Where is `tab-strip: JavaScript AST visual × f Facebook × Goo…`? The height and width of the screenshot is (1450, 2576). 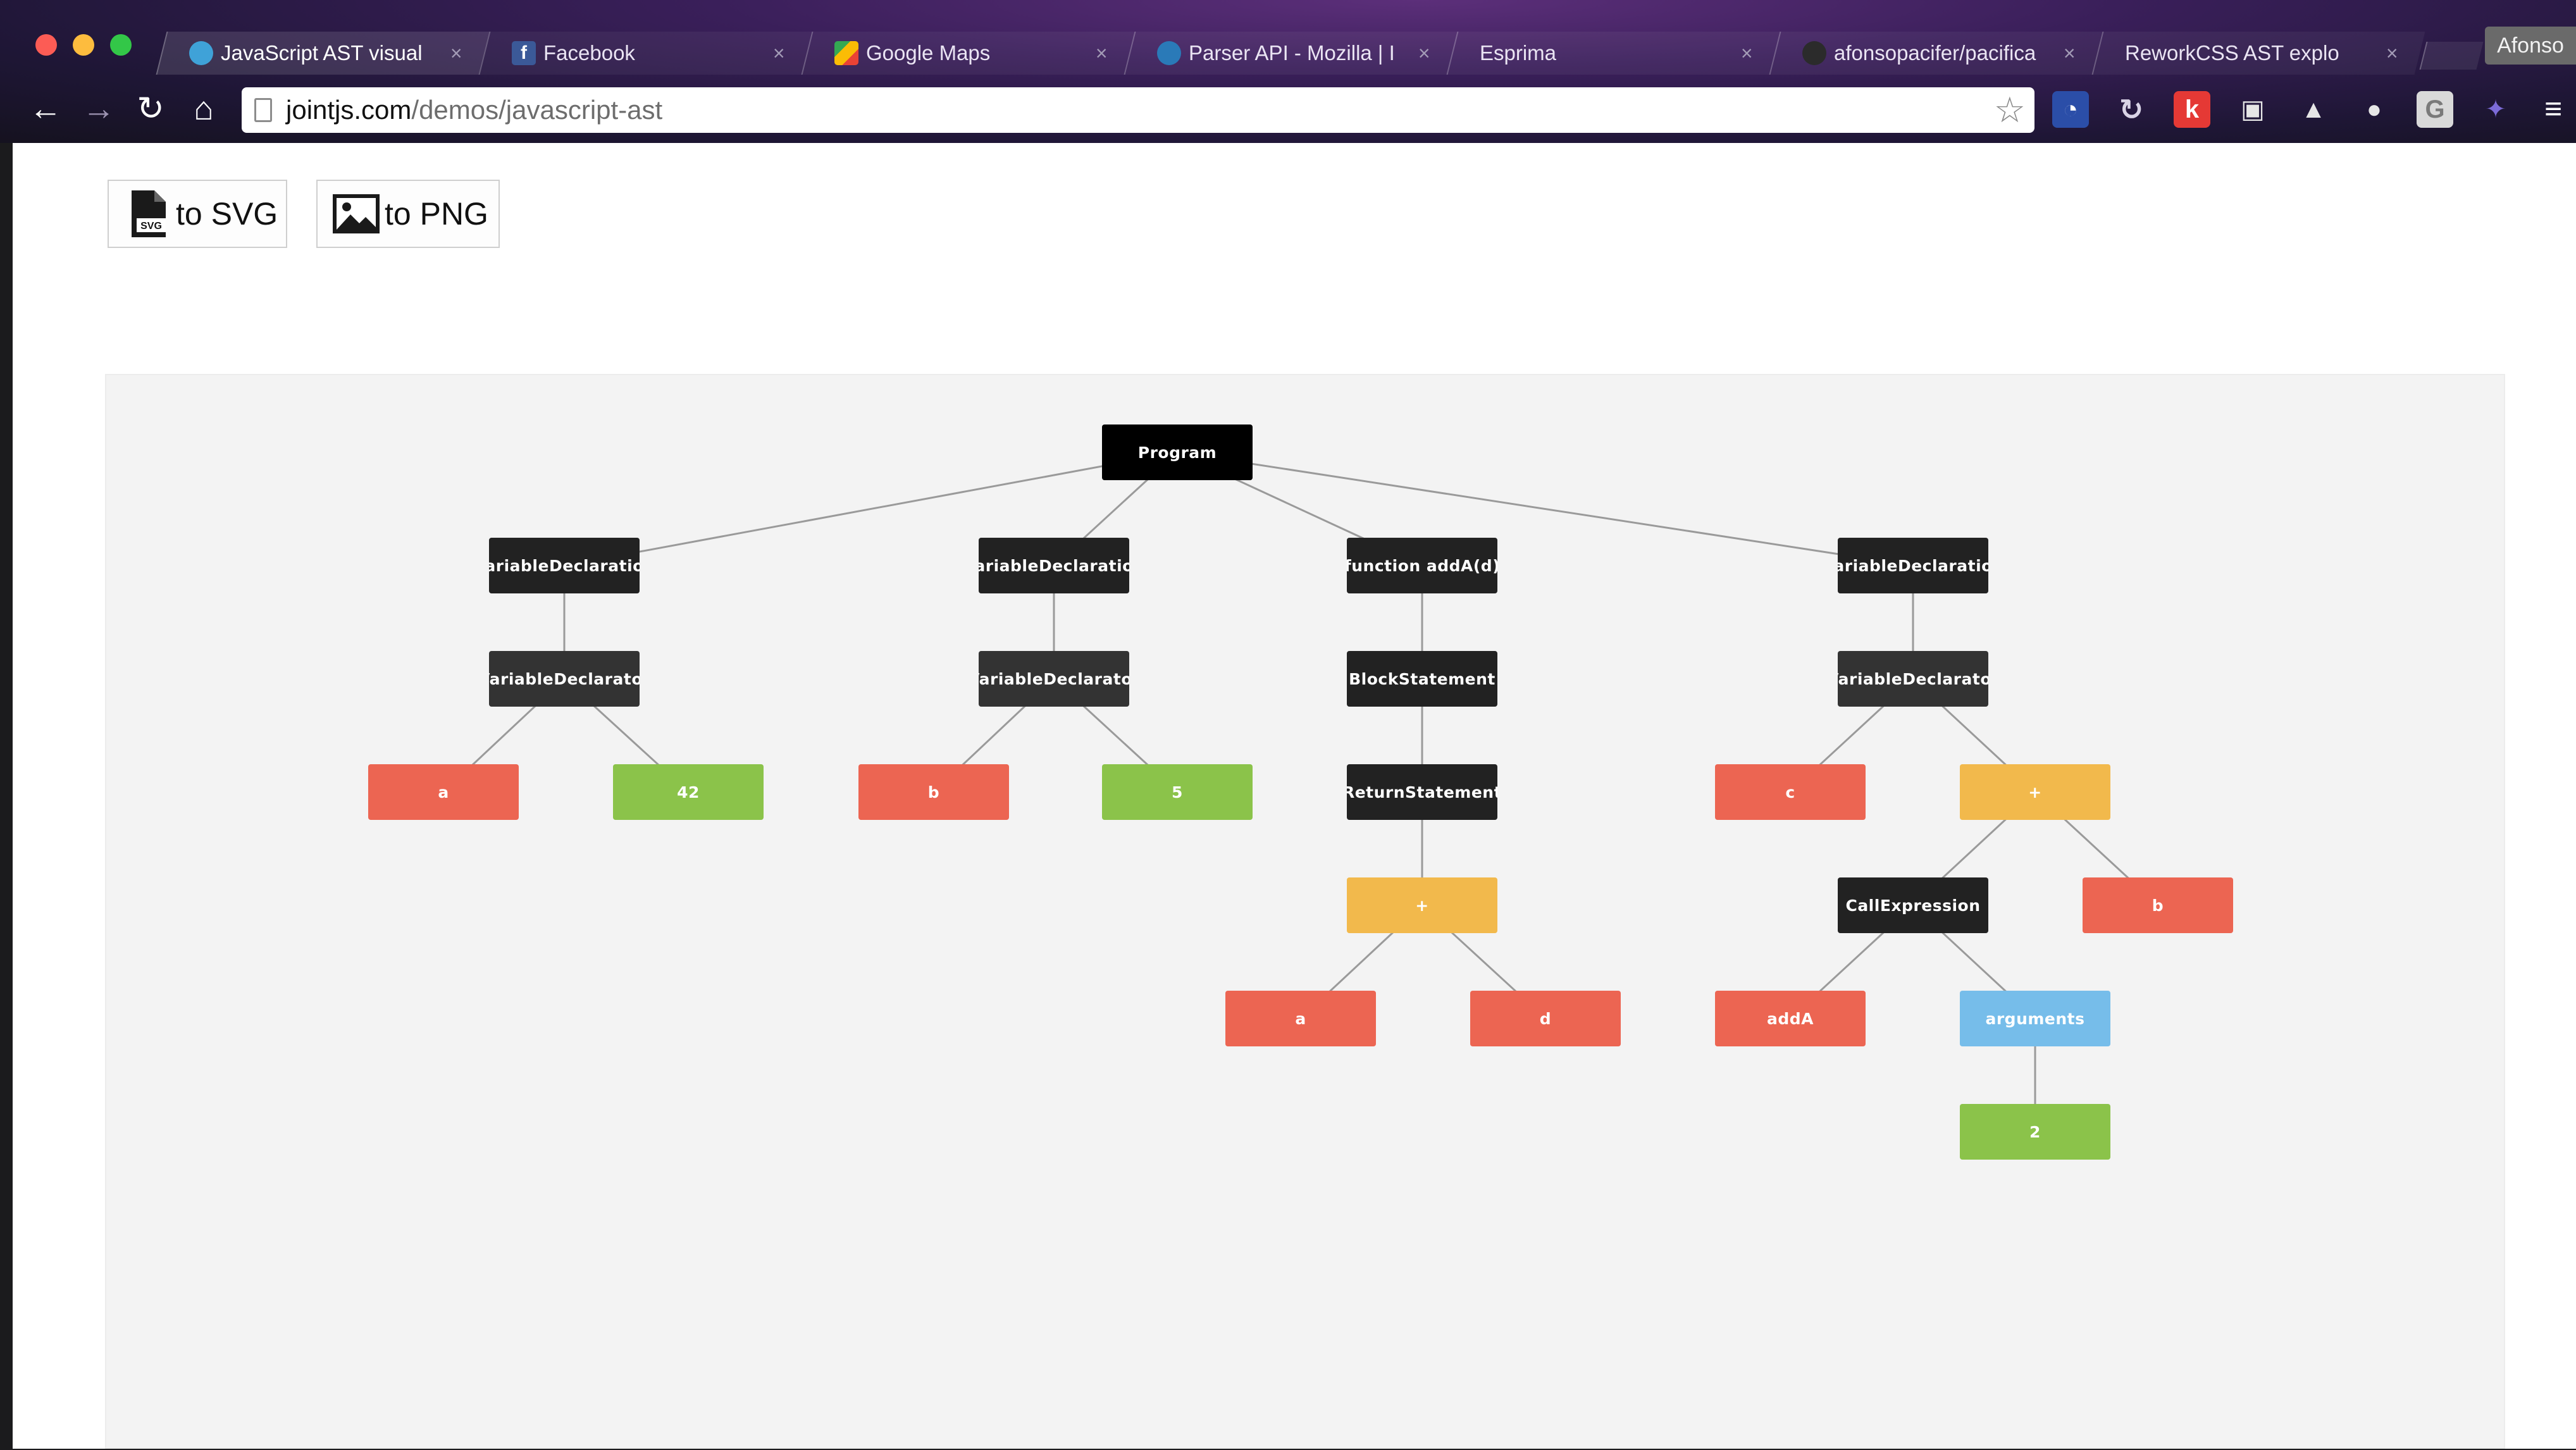 tab-strip: JavaScript AST visual × f Facebook × Goo… is located at coordinates (1310, 53).